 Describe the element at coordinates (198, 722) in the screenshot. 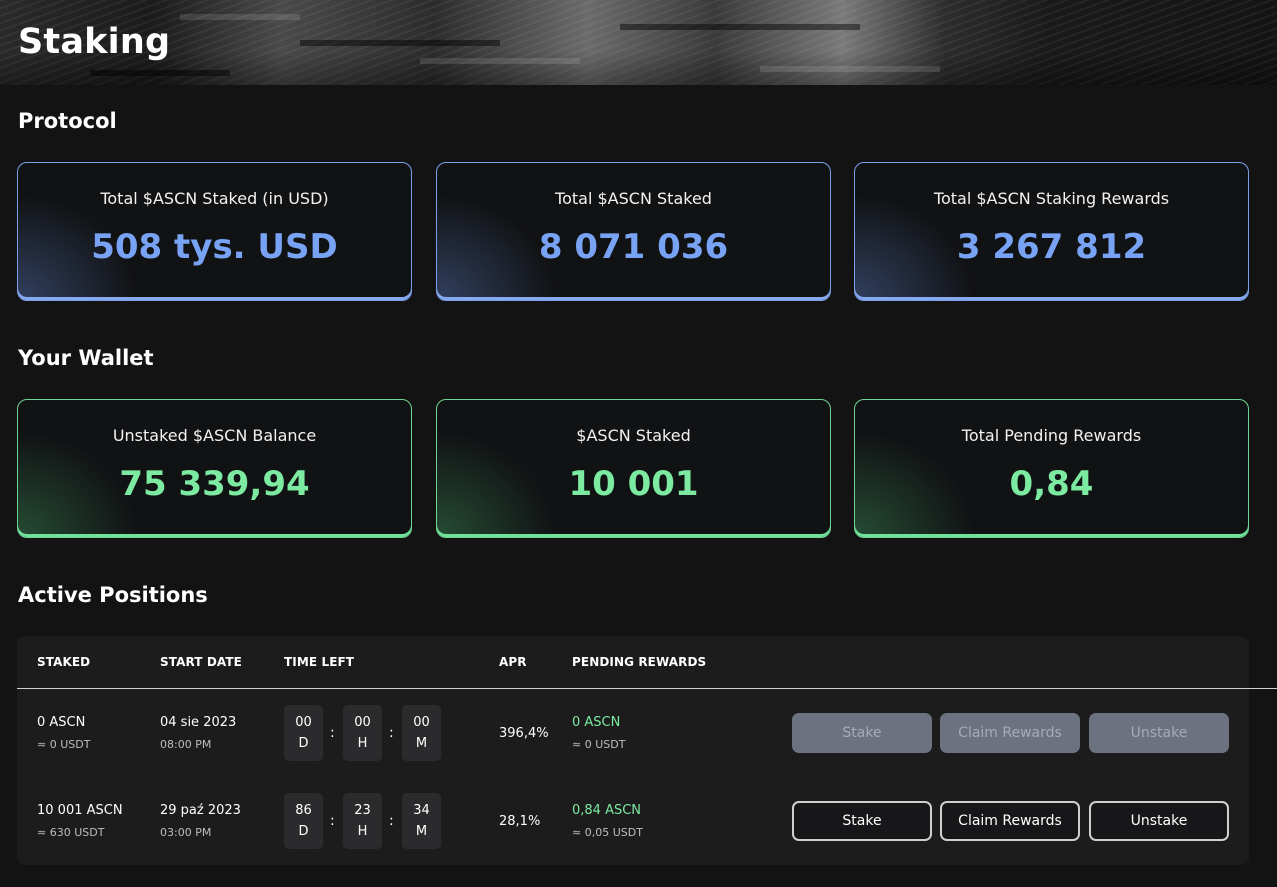

I see `start-date: 04 sie 2023` at that location.